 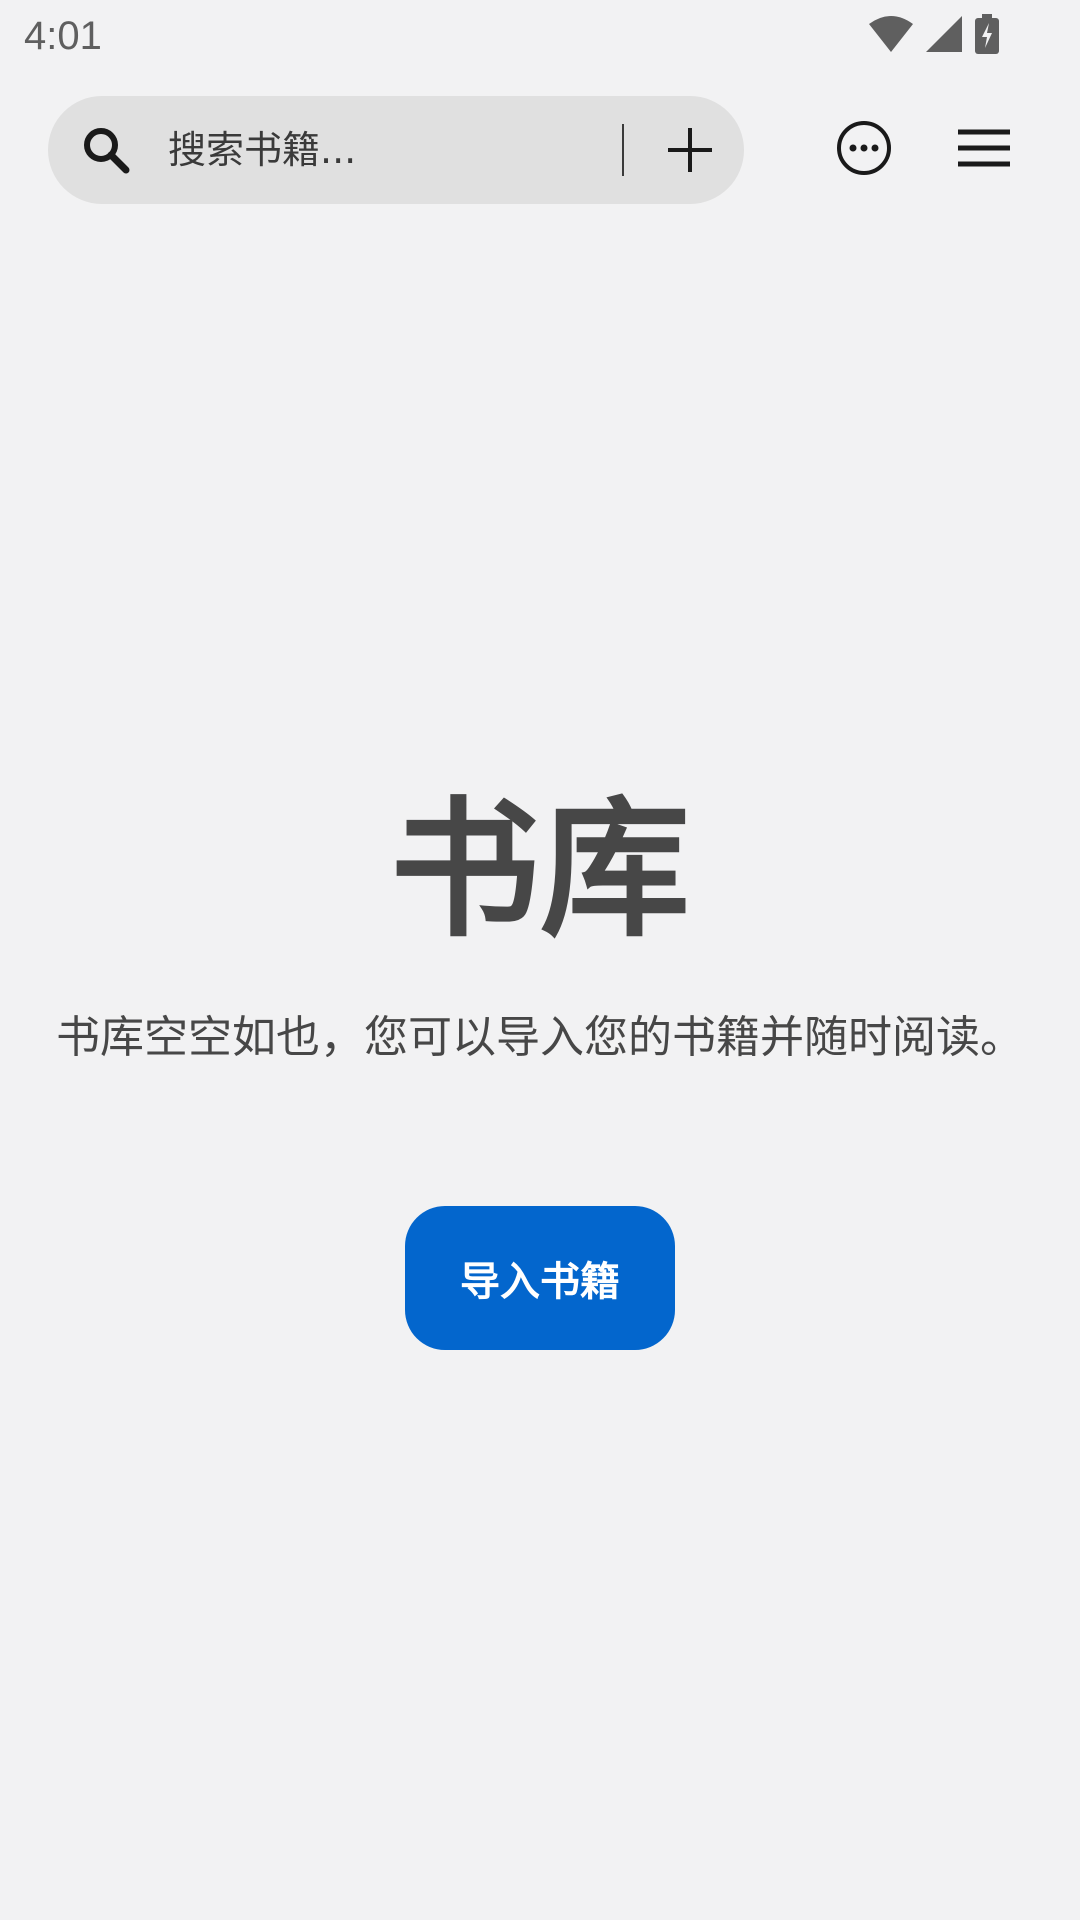 What do you see at coordinates (378, 150) in the screenshot?
I see `search-input` at bounding box center [378, 150].